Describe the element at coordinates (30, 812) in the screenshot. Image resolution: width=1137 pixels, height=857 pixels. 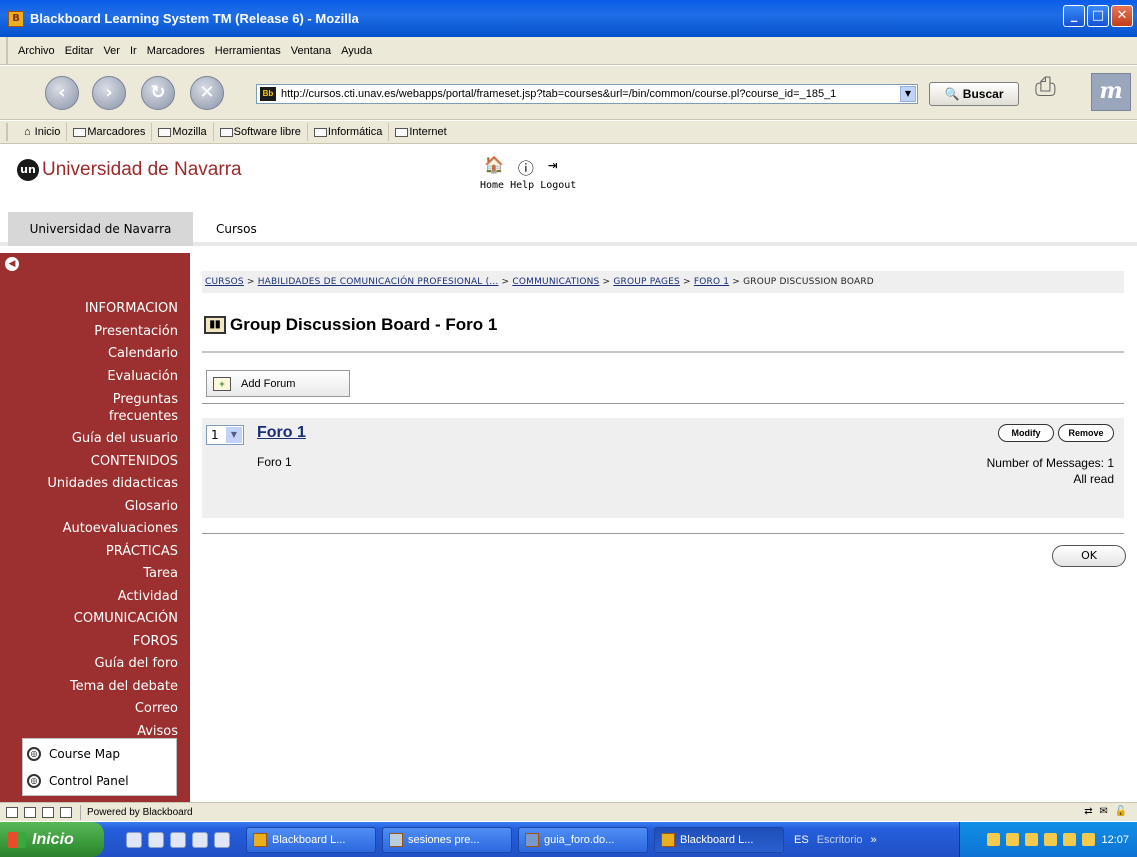
I see `mail-icon` at that location.